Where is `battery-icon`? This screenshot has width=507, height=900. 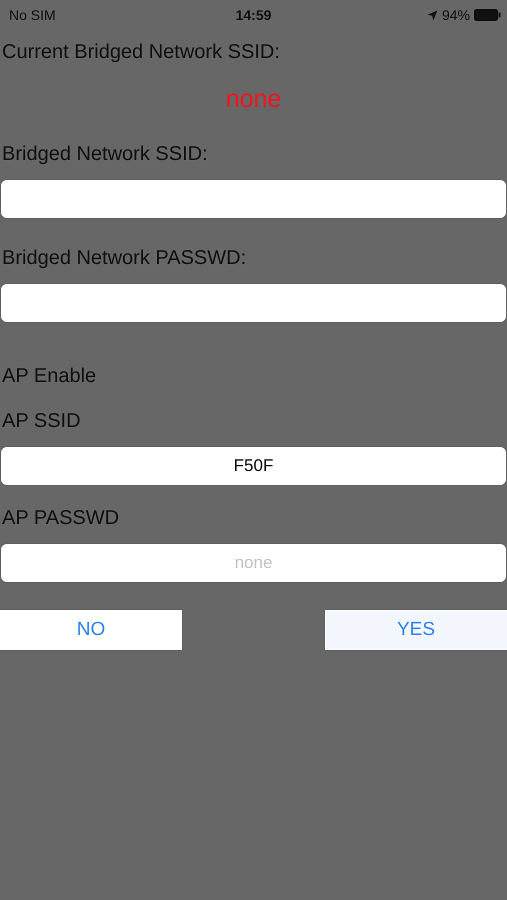
battery-icon is located at coordinates (487, 15).